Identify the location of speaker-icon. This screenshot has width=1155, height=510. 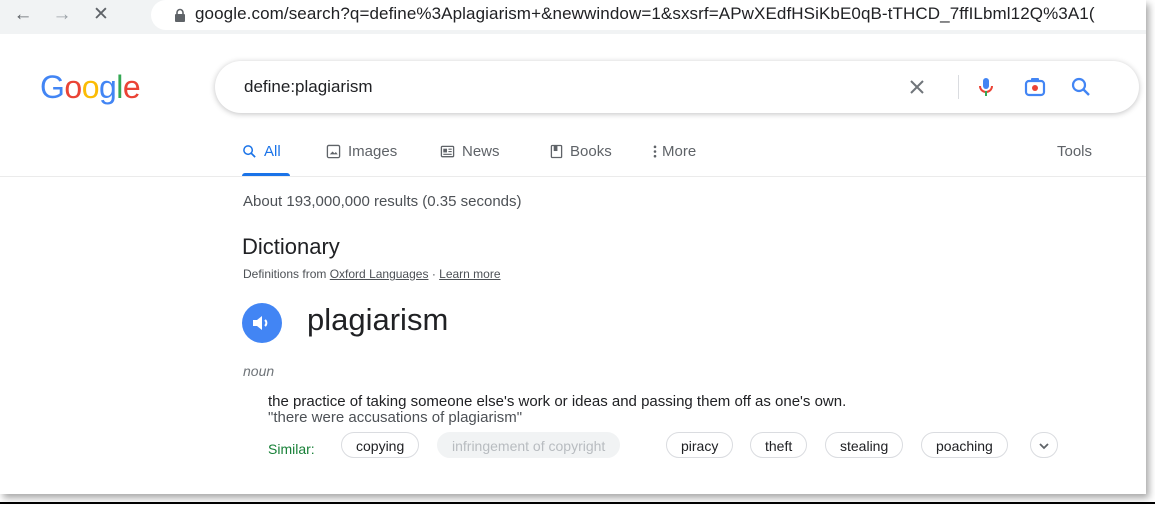
(260, 323).